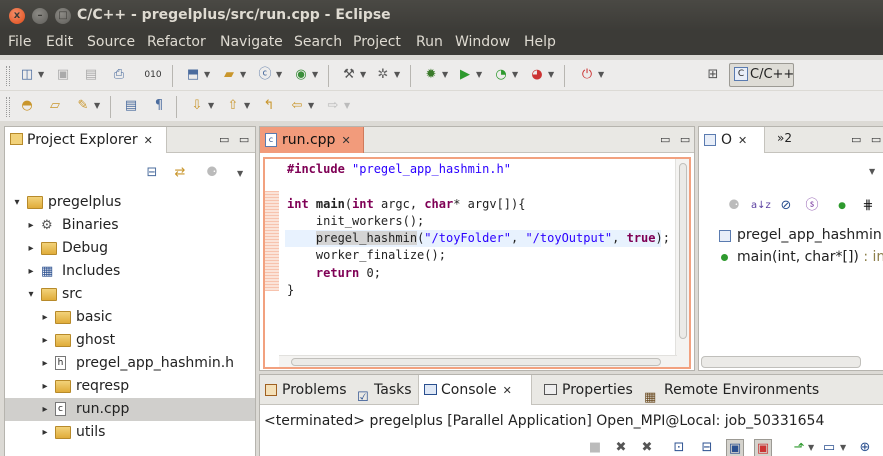 The image size is (883, 456). What do you see at coordinates (763, 447) in the screenshot?
I see `show-on-error-icon: ▣` at bounding box center [763, 447].